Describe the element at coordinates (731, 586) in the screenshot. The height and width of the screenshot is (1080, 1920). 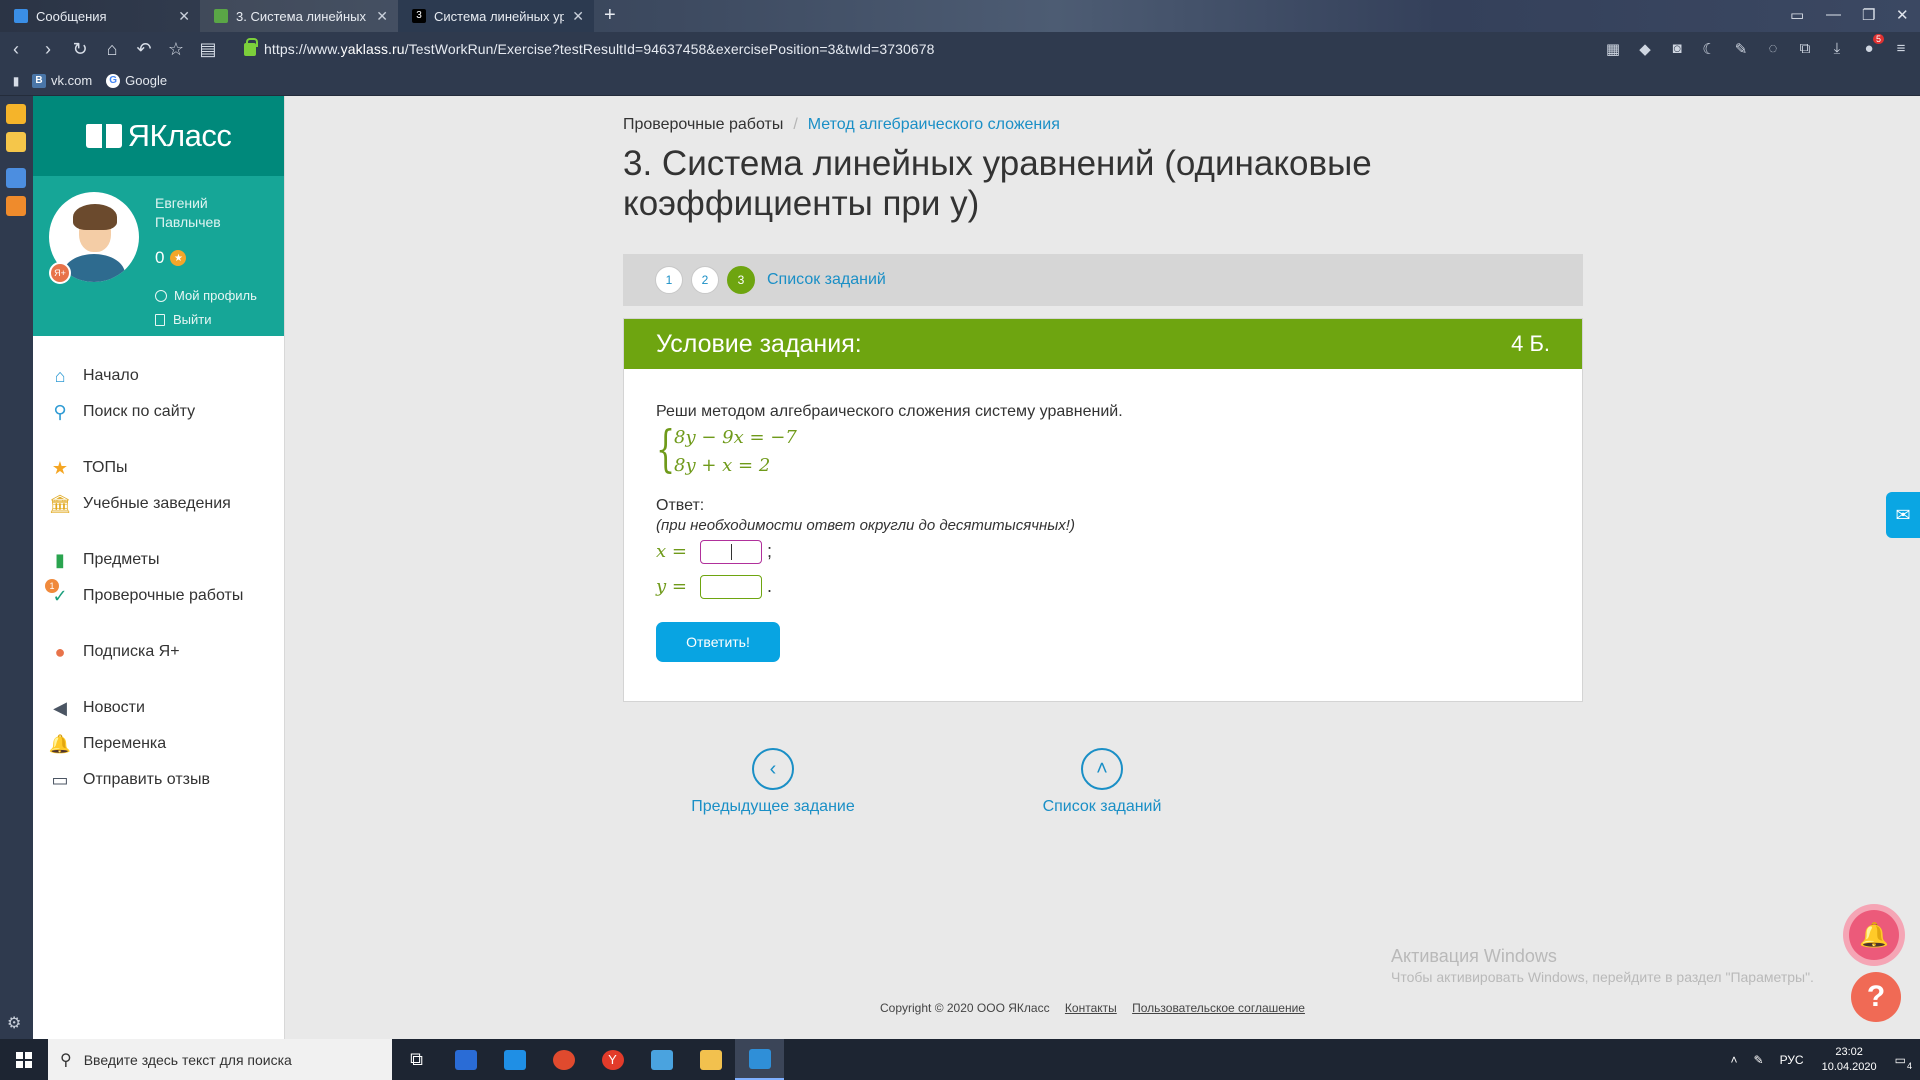
I see `y-answer-input` at that location.